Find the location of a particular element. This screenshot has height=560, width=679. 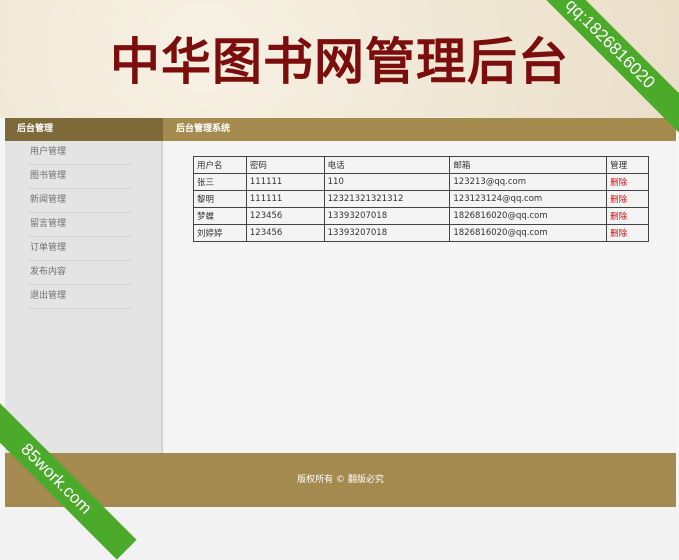

cell-username: 张三 is located at coordinates (220, 182).